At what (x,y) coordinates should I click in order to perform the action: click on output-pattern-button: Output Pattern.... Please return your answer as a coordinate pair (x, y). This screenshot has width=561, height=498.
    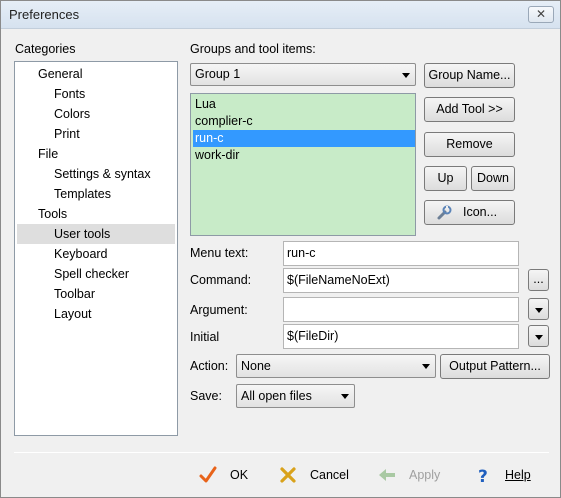
    Looking at the image, I should click on (495, 366).